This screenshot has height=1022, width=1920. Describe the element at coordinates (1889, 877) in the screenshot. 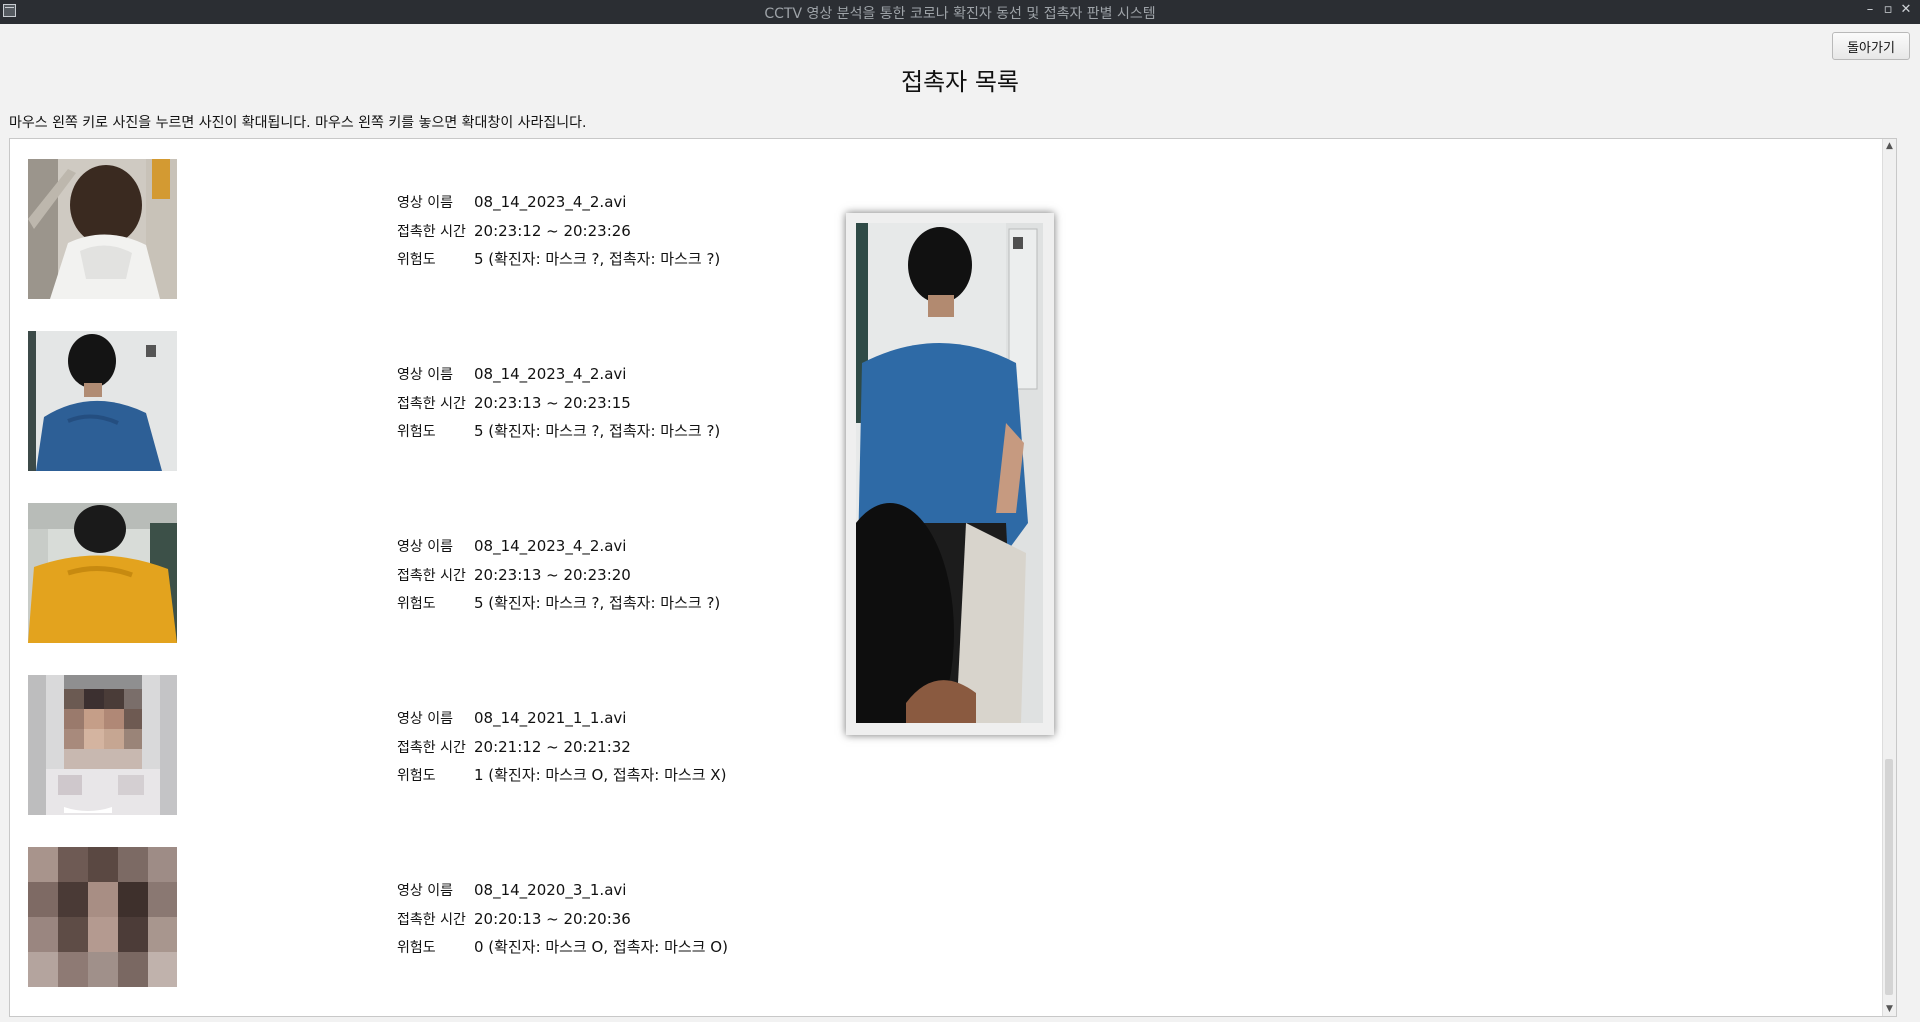

I see `scrollbar-thumb` at that location.